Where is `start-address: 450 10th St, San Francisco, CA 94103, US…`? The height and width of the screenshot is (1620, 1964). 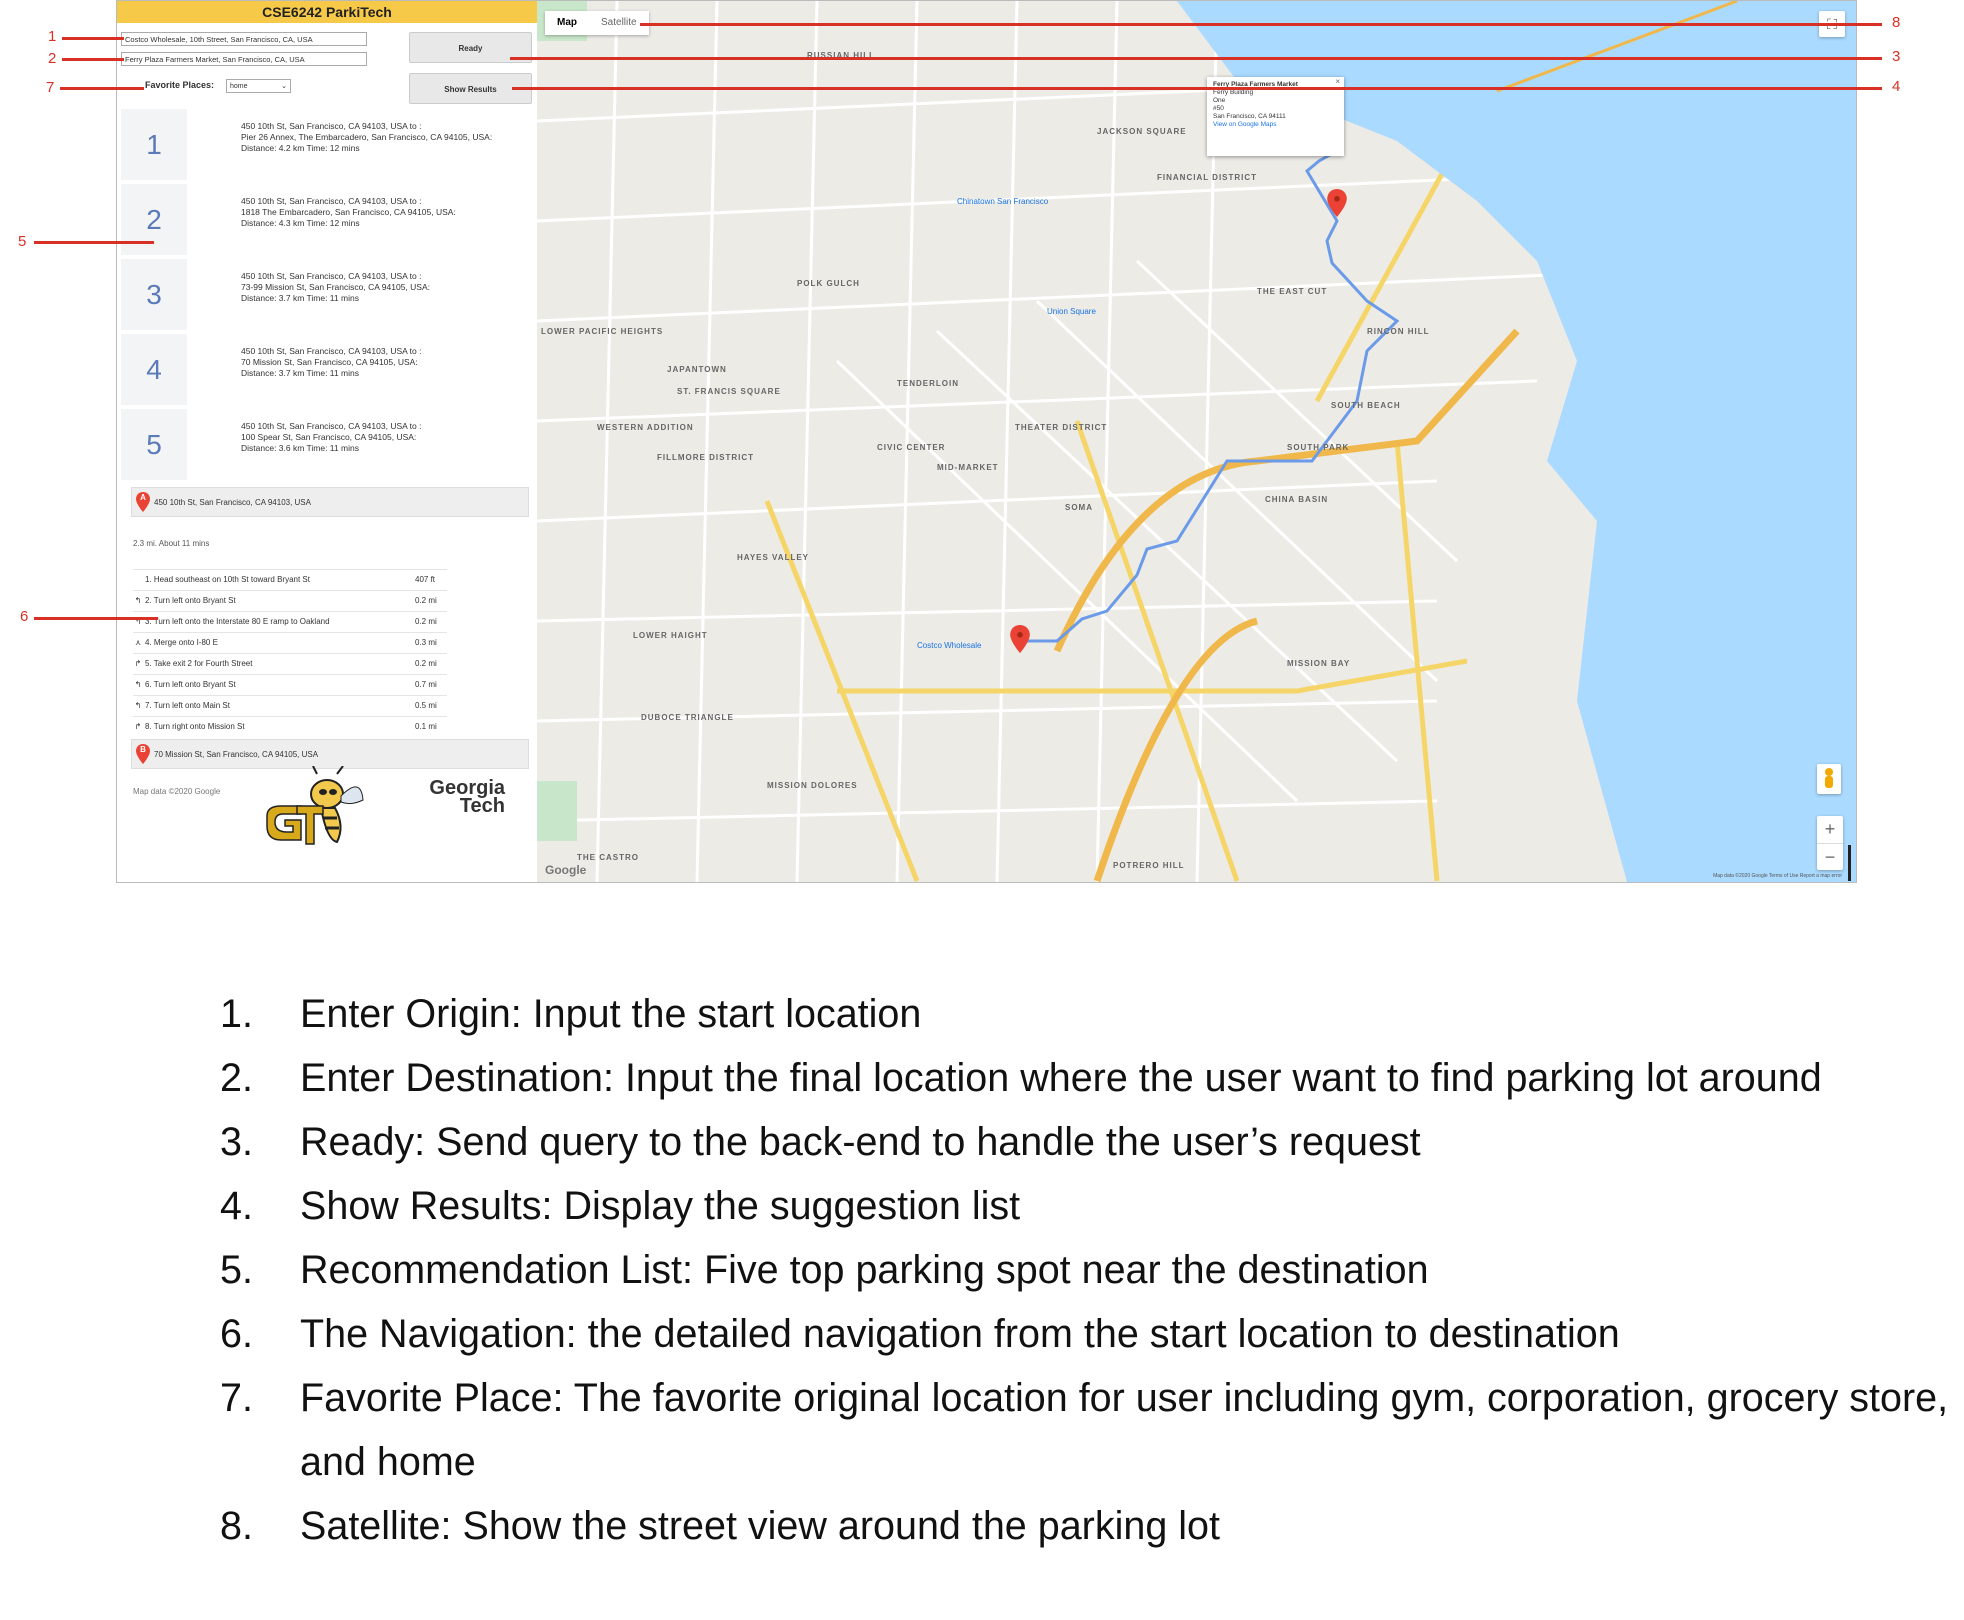 start-address: 450 10th St, San Francisco, CA 94103, US… is located at coordinates (232, 502).